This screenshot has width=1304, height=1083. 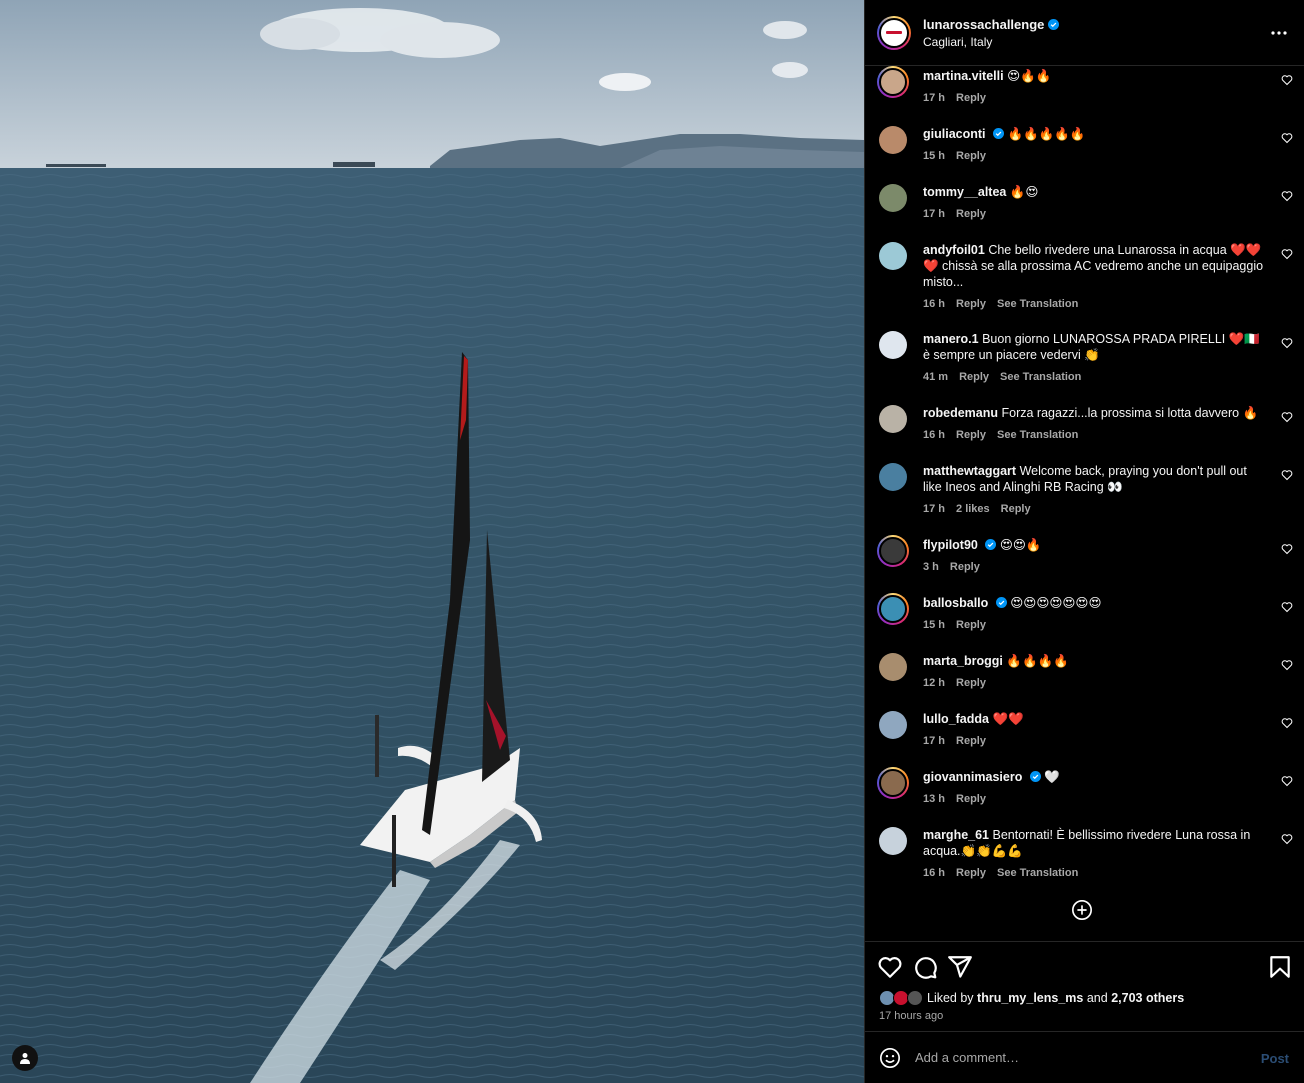 What do you see at coordinates (963, 76) in the screenshot?
I see `commenter-username: martina.vitelli` at bounding box center [963, 76].